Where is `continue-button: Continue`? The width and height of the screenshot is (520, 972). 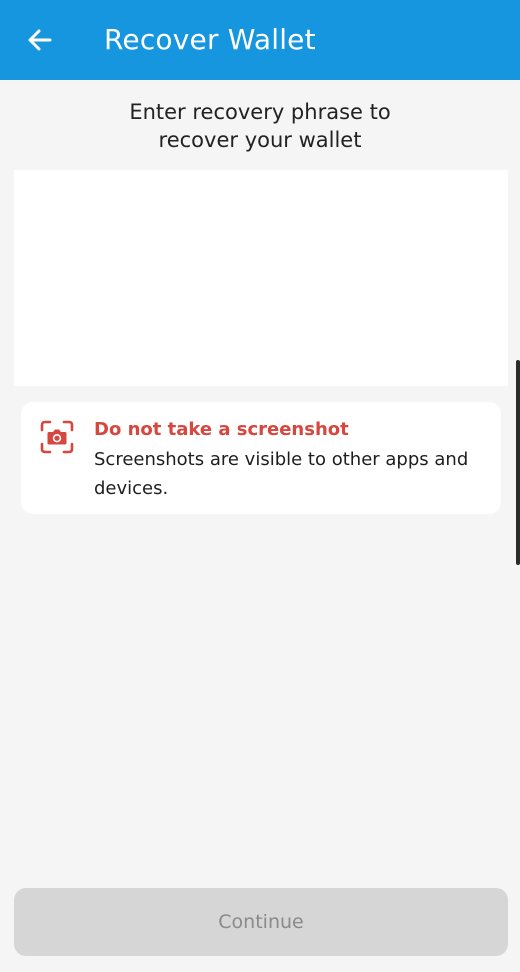
continue-button: Continue is located at coordinates (261, 922).